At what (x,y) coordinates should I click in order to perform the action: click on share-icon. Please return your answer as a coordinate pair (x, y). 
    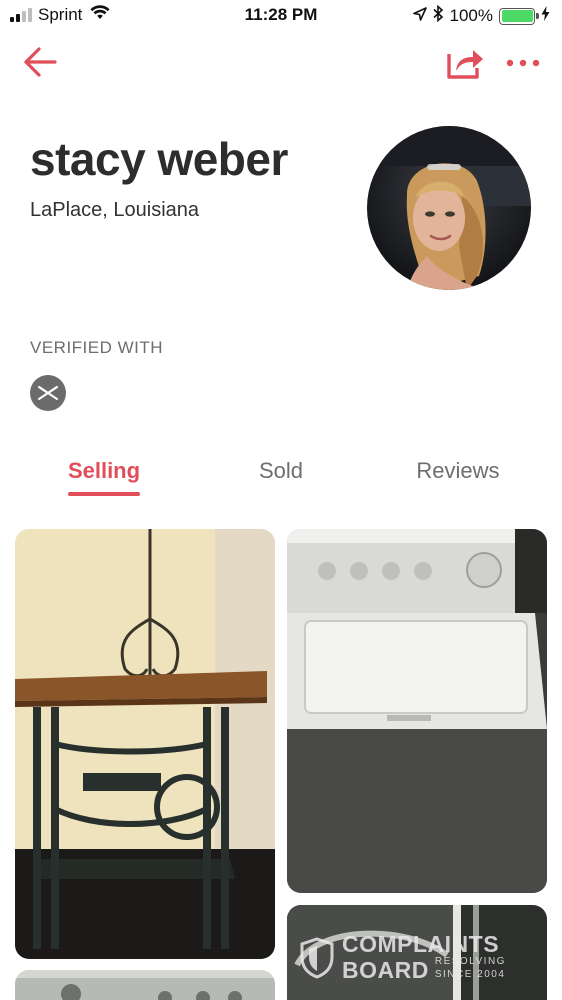
    Looking at the image, I should click on (465, 64).